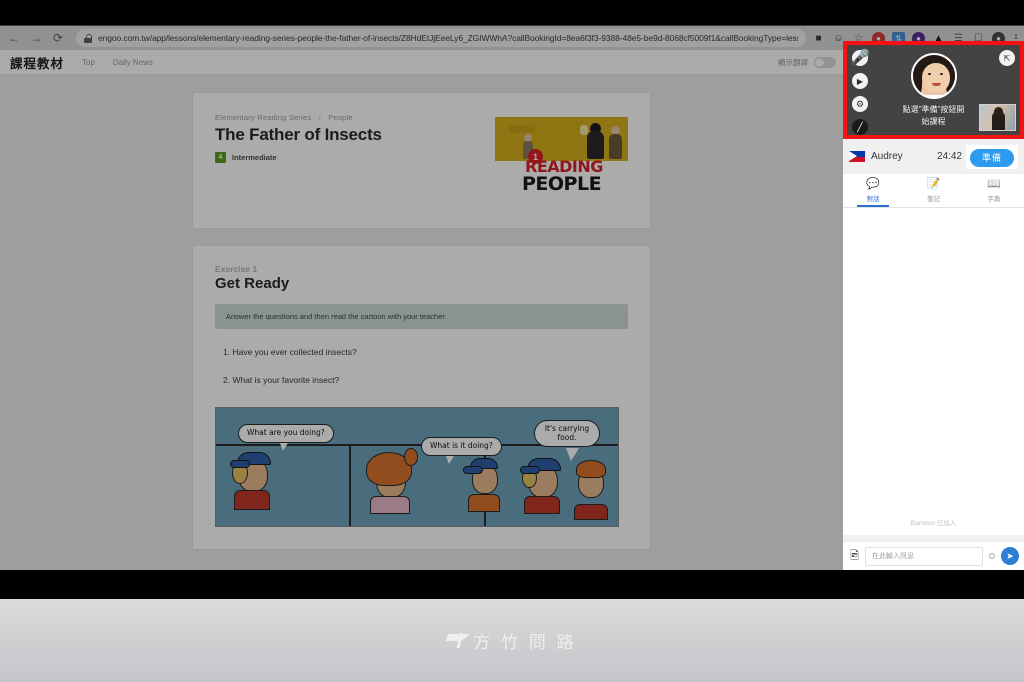  Describe the element at coordinates (252, 500) in the screenshot. I see `cartoon-kid-1-shirt` at that location.